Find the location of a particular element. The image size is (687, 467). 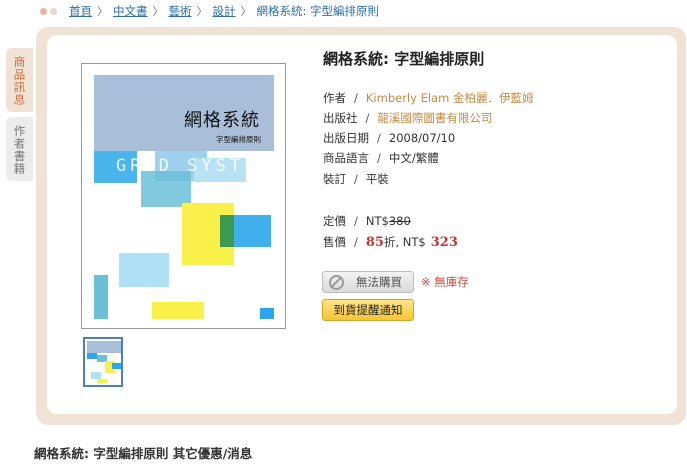

tab-author-books: 作者書籍 is located at coordinates (19, 149).